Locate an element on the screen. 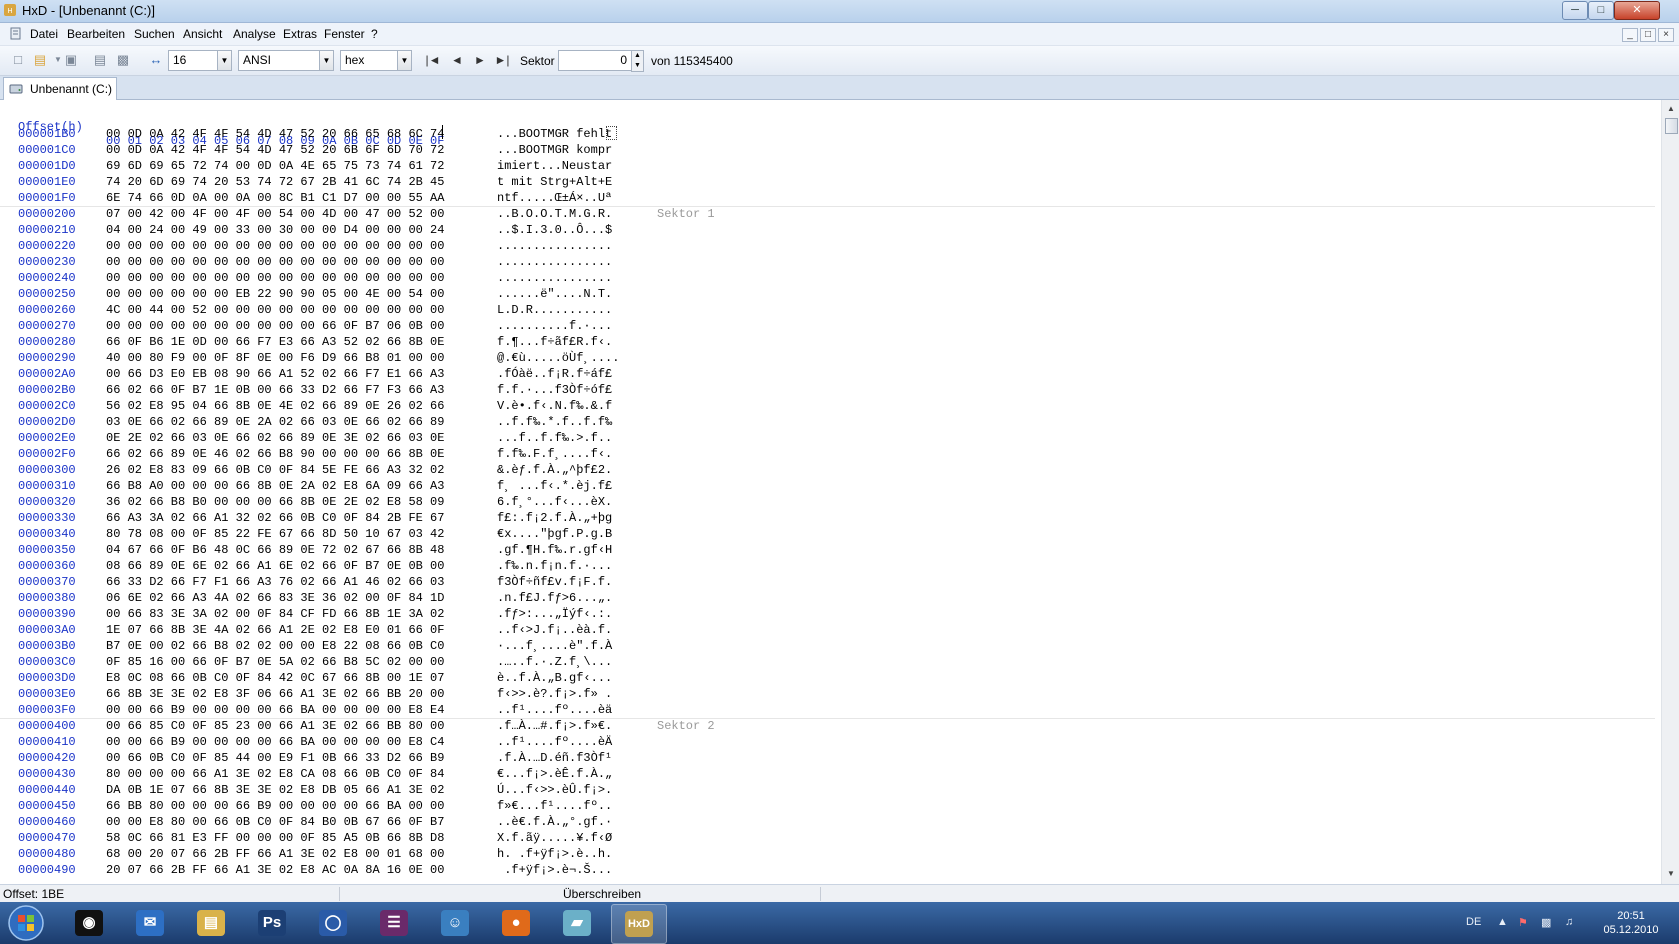  language-indicator: DE is located at coordinates (1473, 922).